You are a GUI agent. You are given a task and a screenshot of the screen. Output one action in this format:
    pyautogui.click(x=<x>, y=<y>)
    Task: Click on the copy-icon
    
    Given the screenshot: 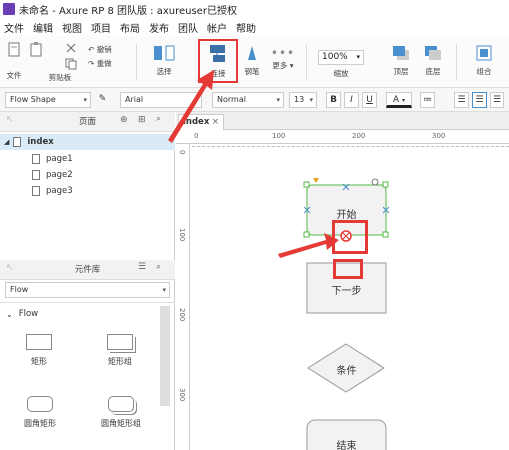 What is the action you would take?
    pyautogui.click(x=71, y=65)
    